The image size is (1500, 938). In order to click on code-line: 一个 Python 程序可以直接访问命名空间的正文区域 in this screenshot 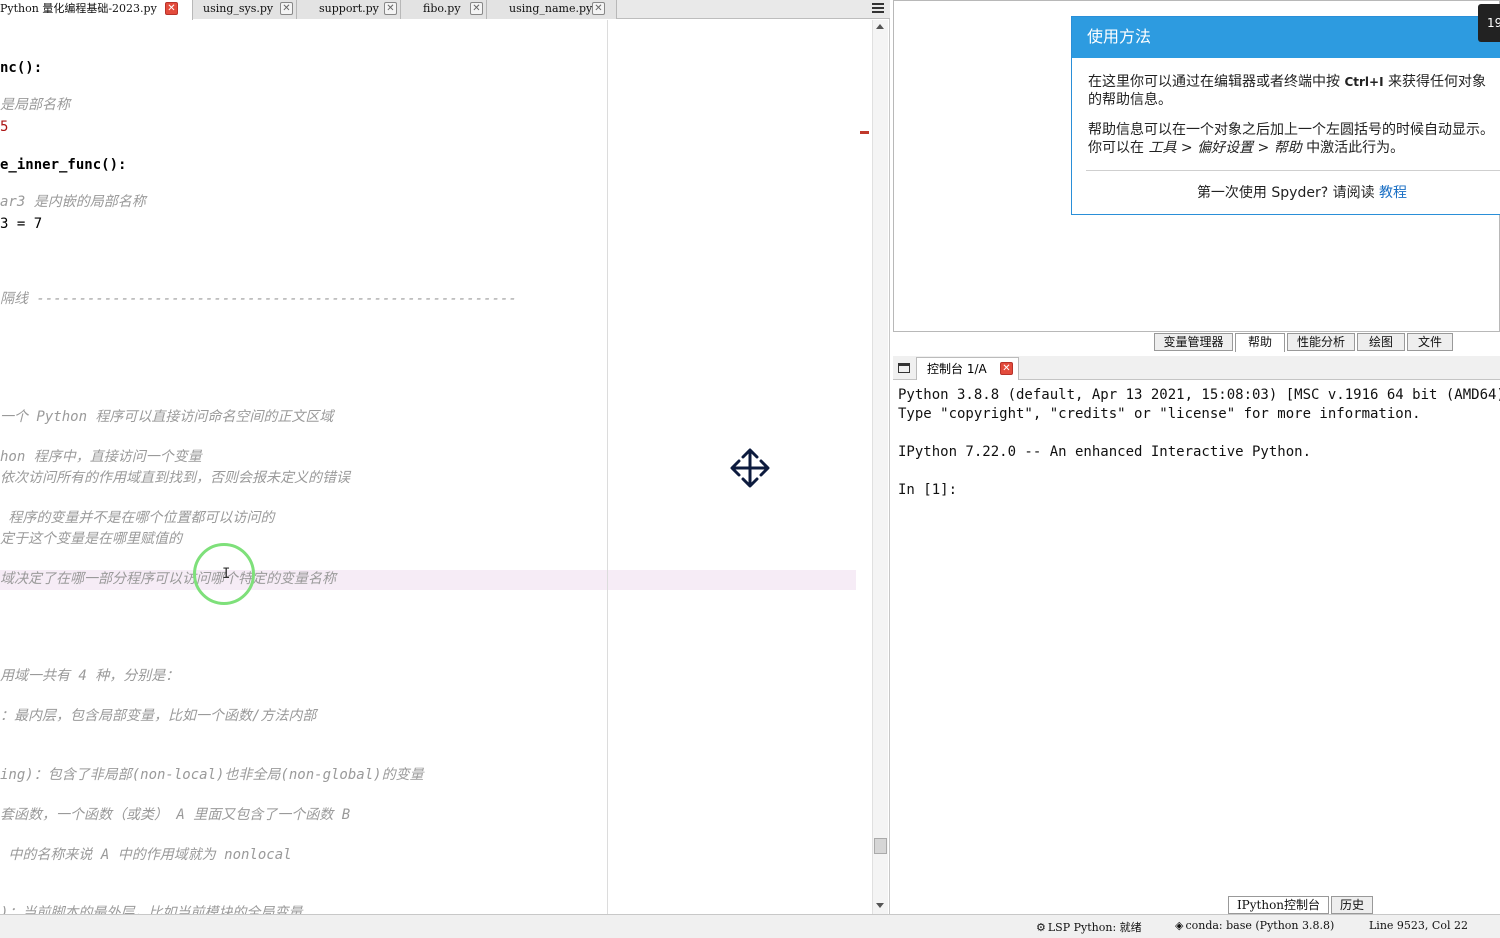, I will do `click(167, 417)`.